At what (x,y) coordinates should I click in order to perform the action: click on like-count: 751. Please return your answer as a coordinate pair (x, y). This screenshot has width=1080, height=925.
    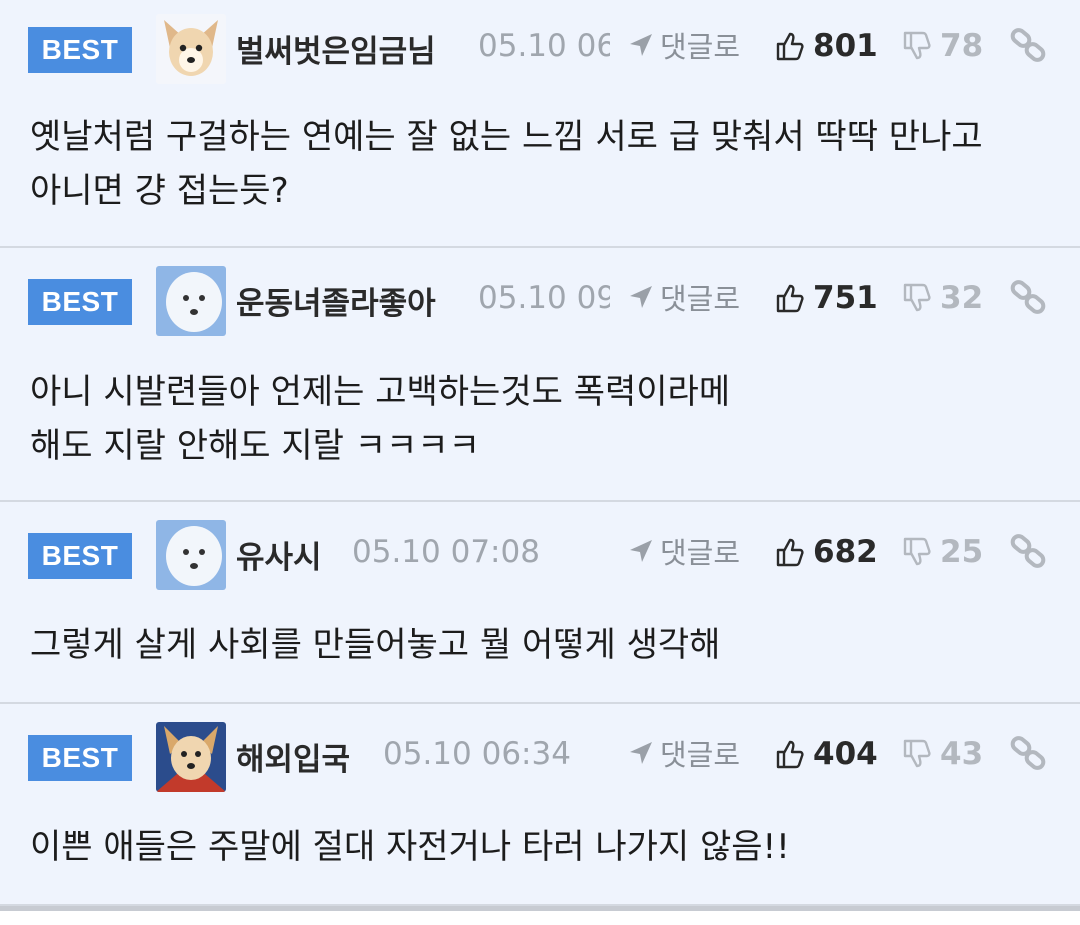
    Looking at the image, I should click on (845, 298).